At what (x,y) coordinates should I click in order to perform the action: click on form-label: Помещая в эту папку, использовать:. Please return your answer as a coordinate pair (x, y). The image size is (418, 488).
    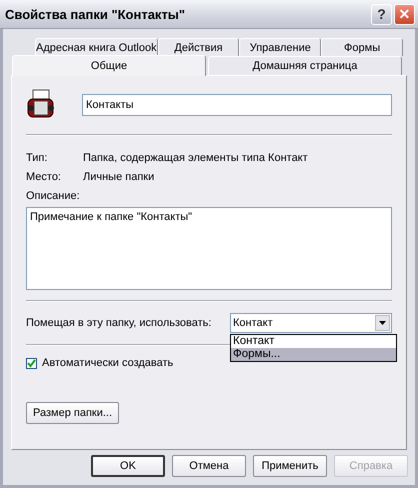
    Looking at the image, I should click on (119, 323).